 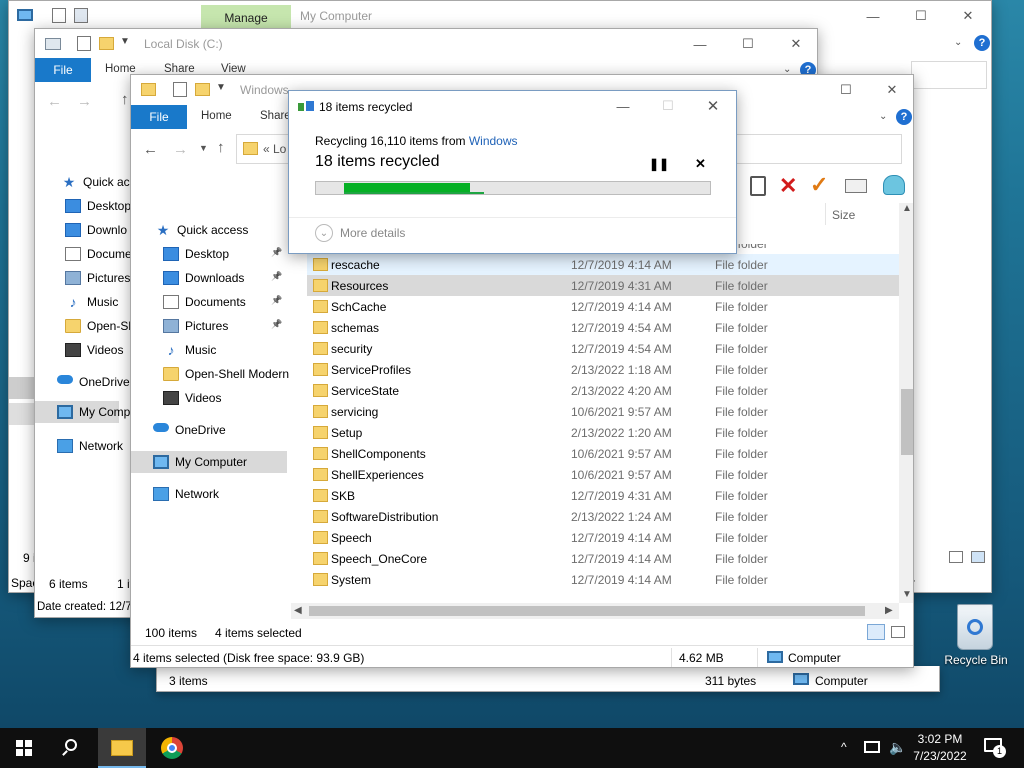 What do you see at coordinates (83, 254) in the screenshot?
I see `nav-item-docume: Docume` at bounding box center [83, 254].